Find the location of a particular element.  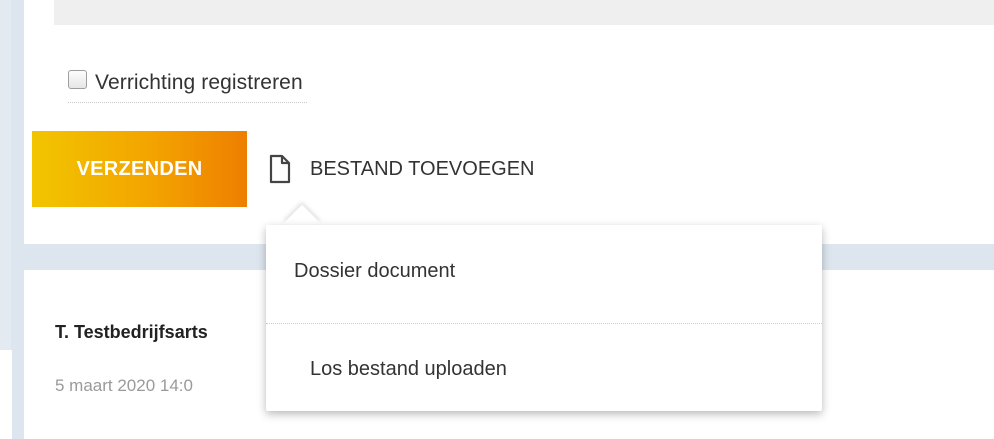

message-author: T. Testbedrijfsarts is located at coordinates (131, 332).